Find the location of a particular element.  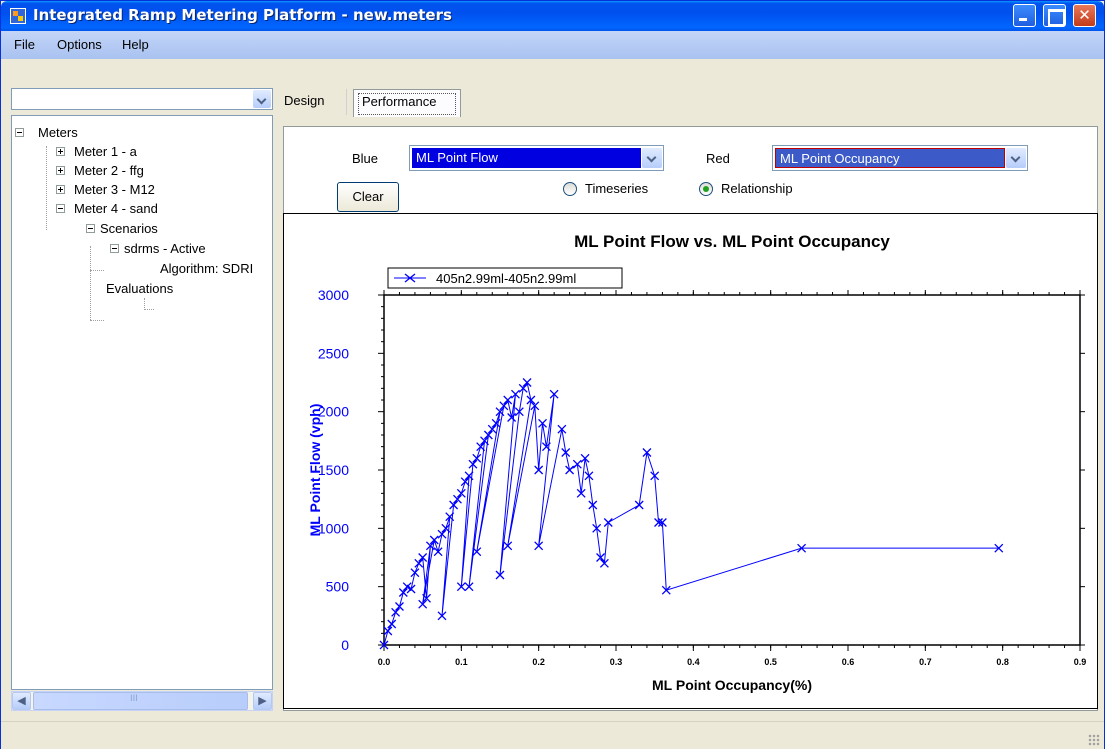

scroll-thumb: III is located at coordinates (140, 701).